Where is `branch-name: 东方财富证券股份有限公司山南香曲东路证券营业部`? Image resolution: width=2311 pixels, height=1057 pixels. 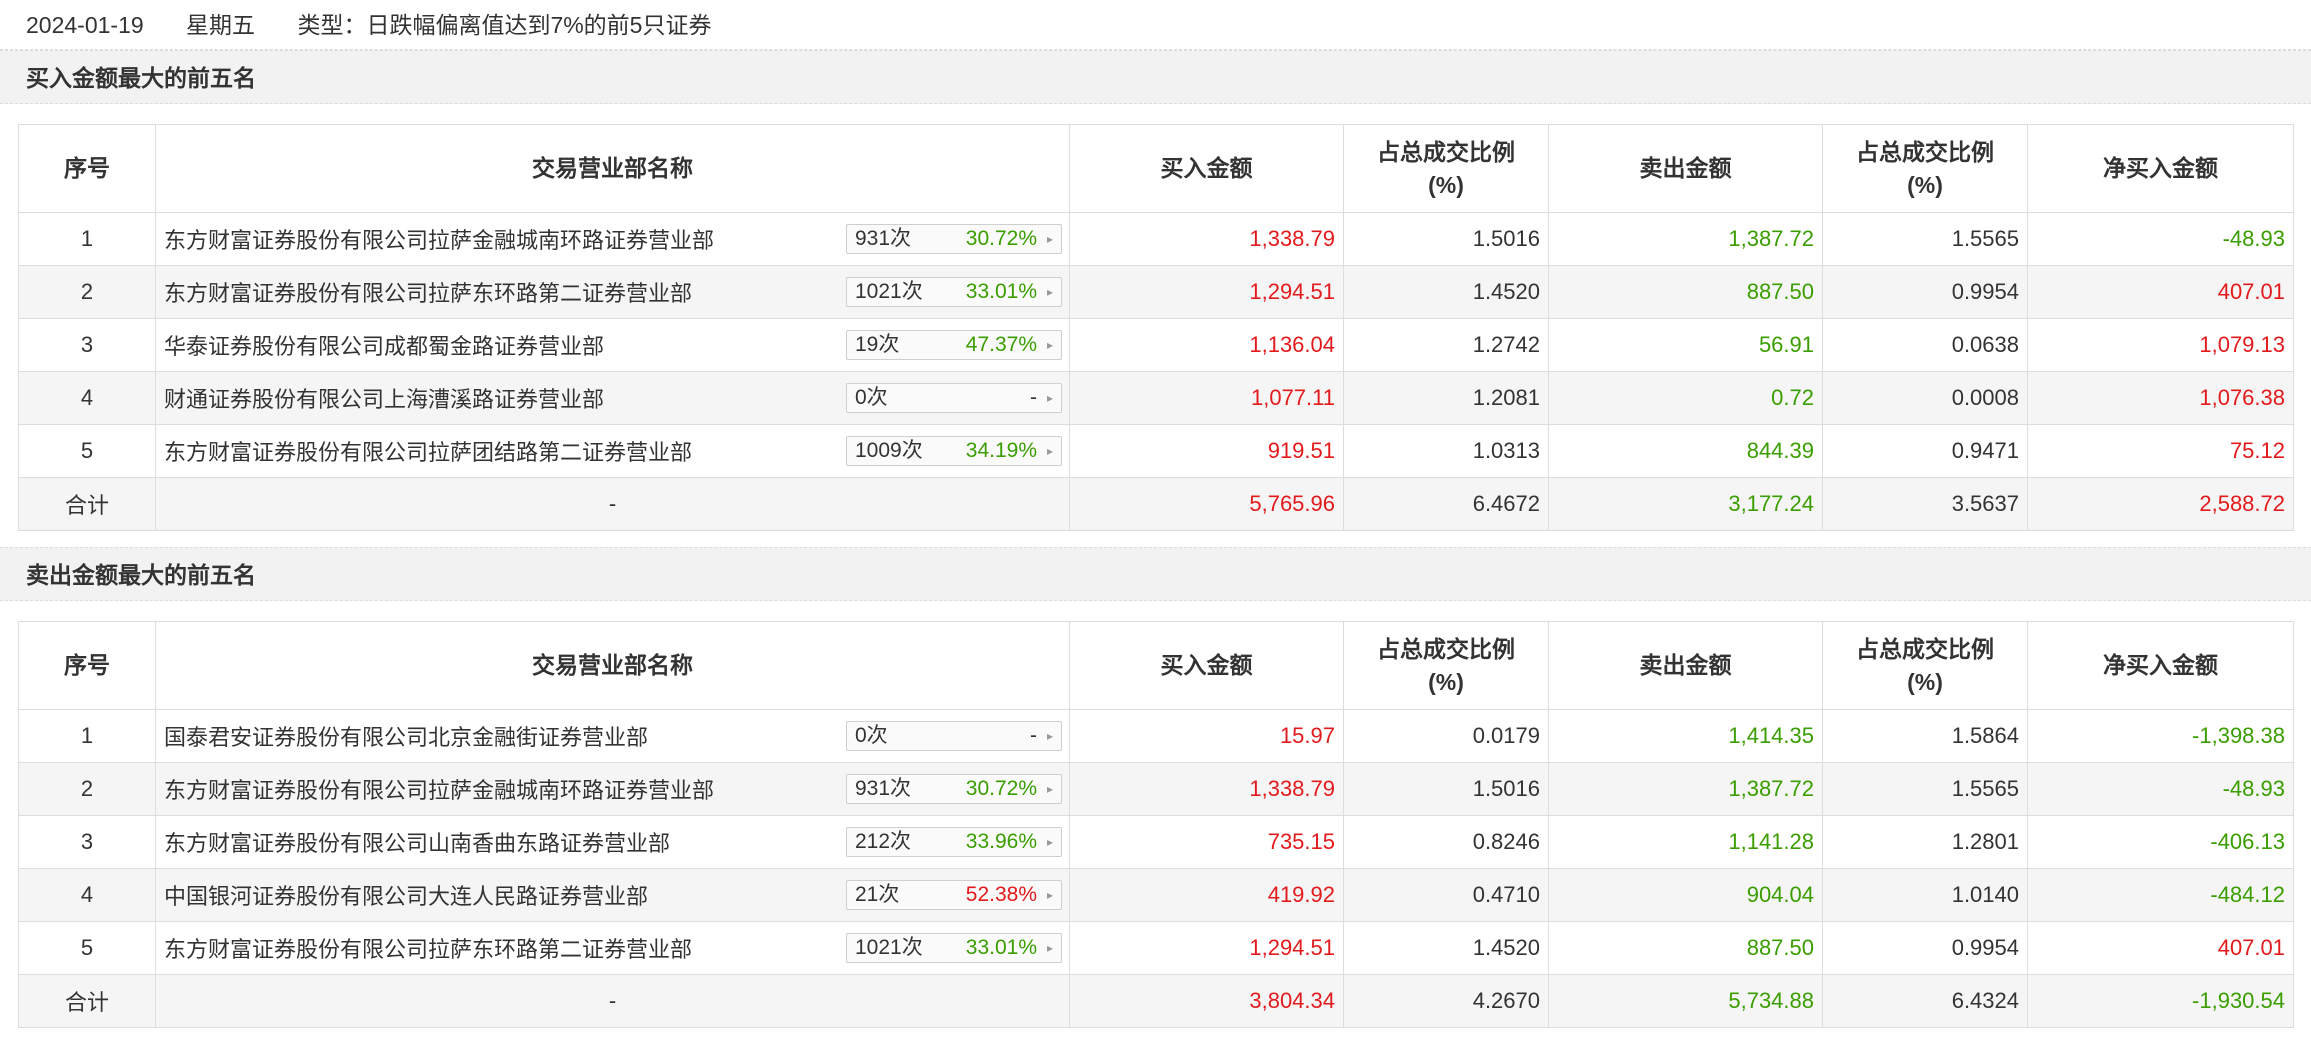
branch-name: 东方财富证券股份有限公司山南香曲东路证券营业部 is located at coordinates (417, 842).